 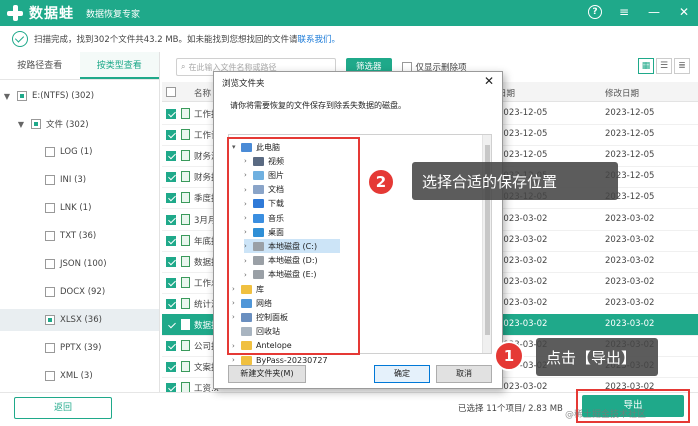 I want to click on tree-item-xml: XML (3), so click(x=66, y=376).